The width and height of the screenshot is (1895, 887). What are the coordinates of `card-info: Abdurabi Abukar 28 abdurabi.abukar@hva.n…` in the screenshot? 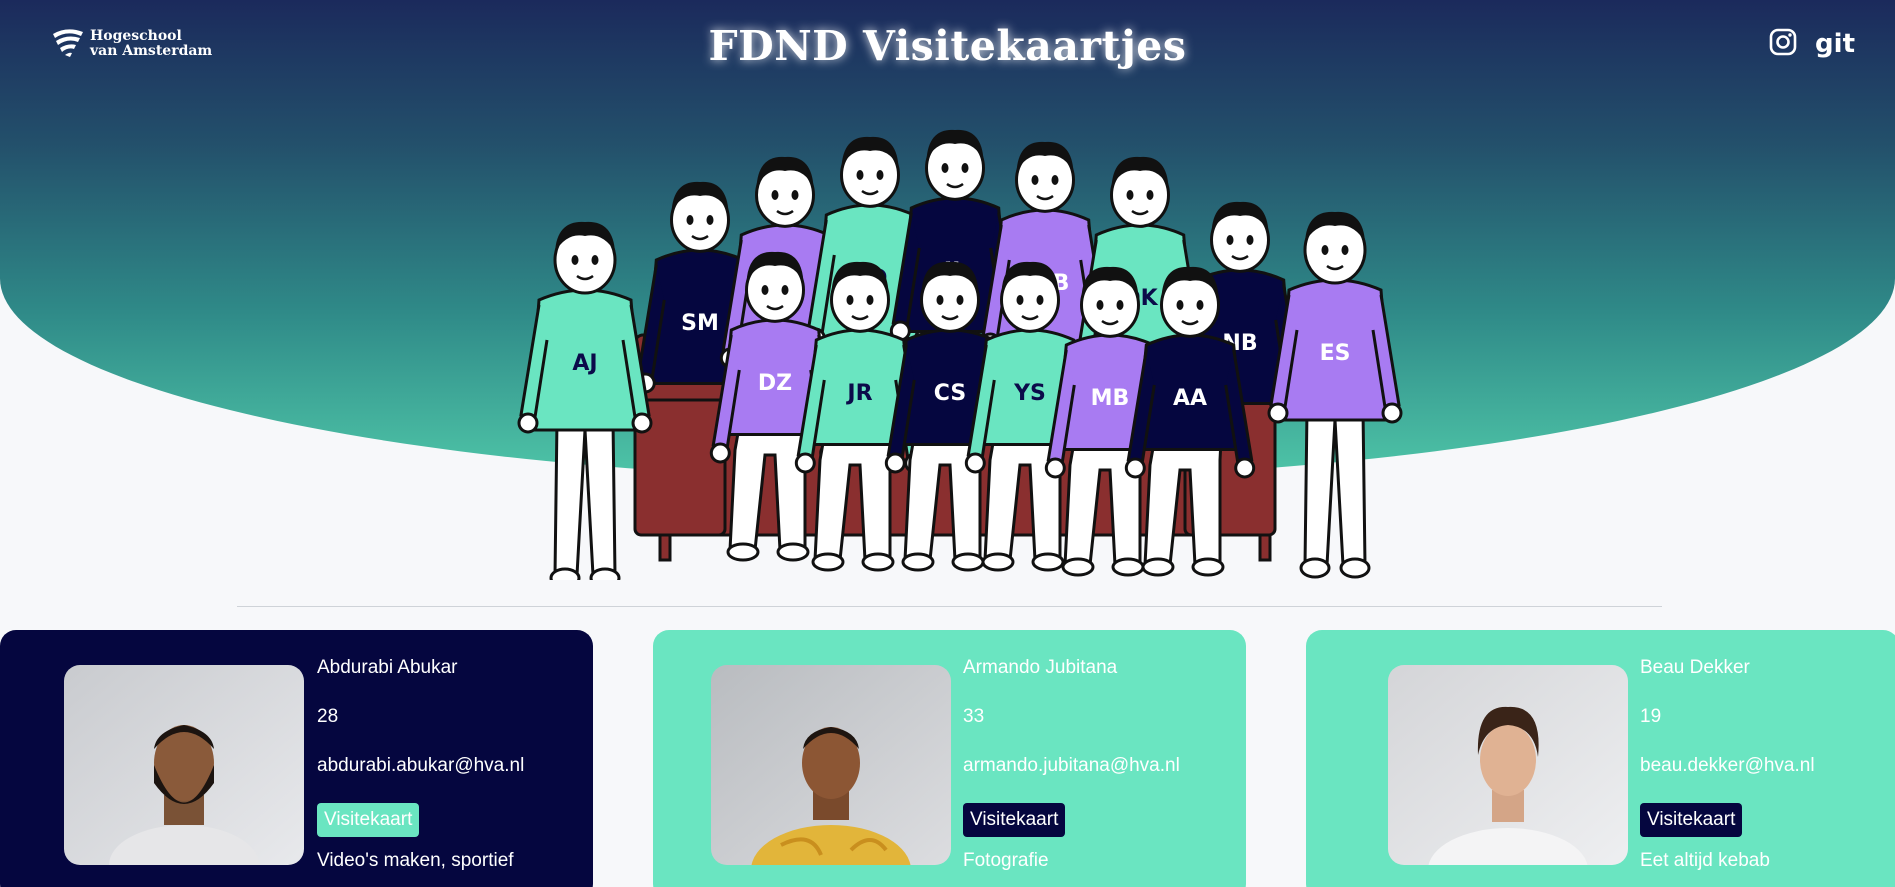 It's located at (452, 771).